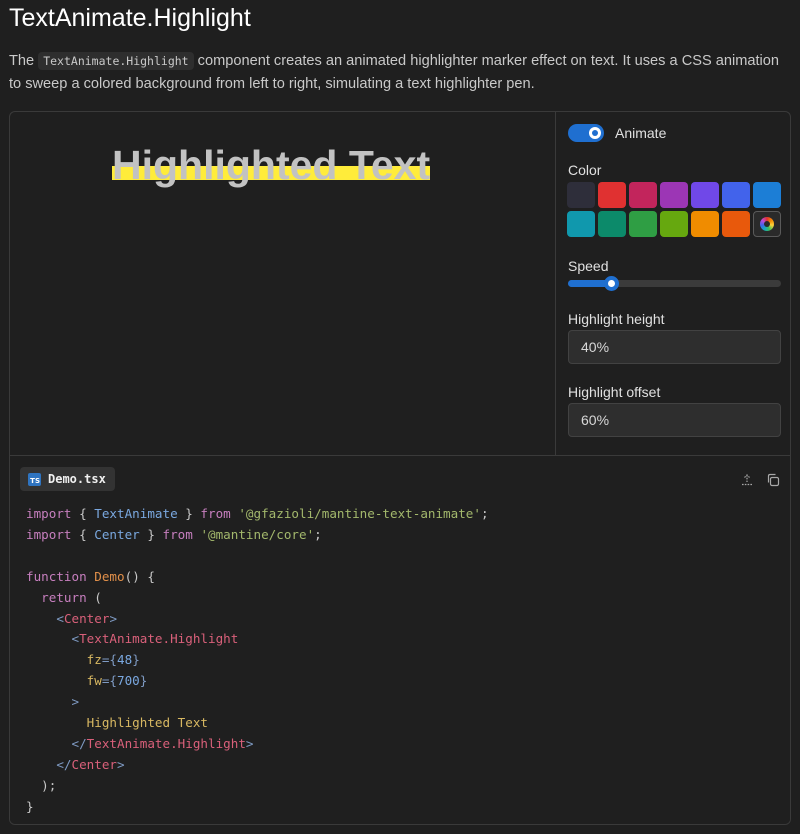  Describe the element at coordinates (117, 681) in the screenshot. I see `code-line: fw={700}` at that location.